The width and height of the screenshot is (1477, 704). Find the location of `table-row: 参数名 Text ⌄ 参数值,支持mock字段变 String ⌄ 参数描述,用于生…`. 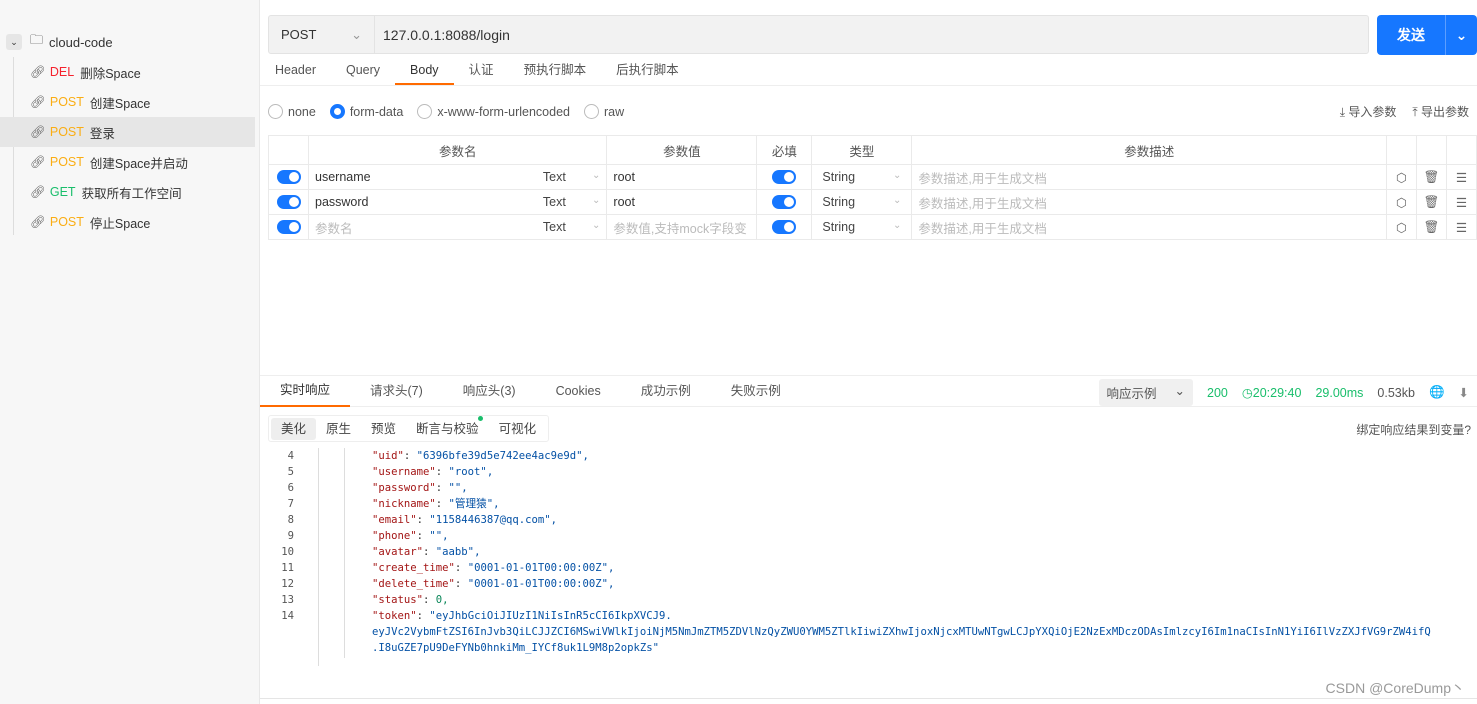

table-row: 参数名 Text ⌄ 参数值,支持mock字段变 String ⌄ 参数描述,用于生… is located at coordinates (872, 227).